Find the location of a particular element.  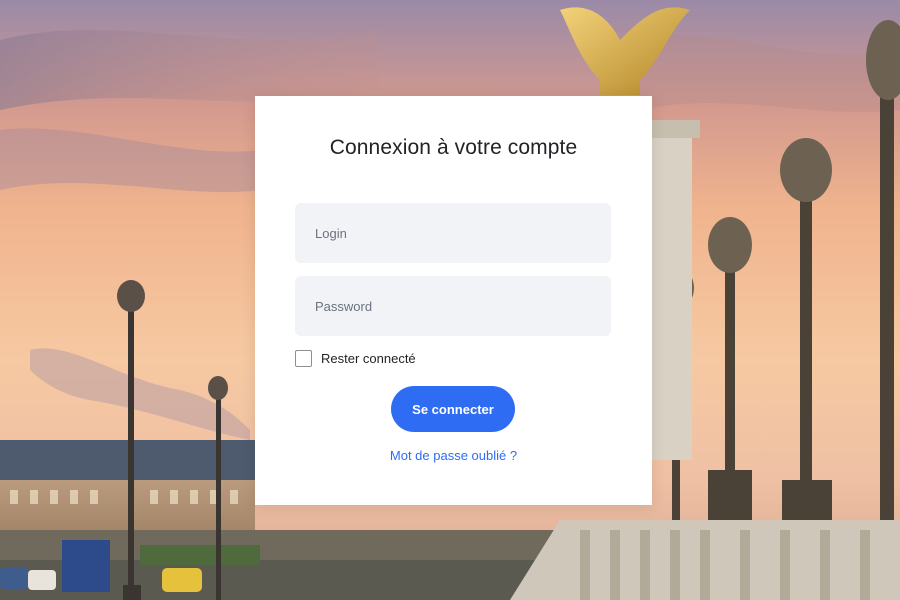

login-input is located at coordinates (453, 233).